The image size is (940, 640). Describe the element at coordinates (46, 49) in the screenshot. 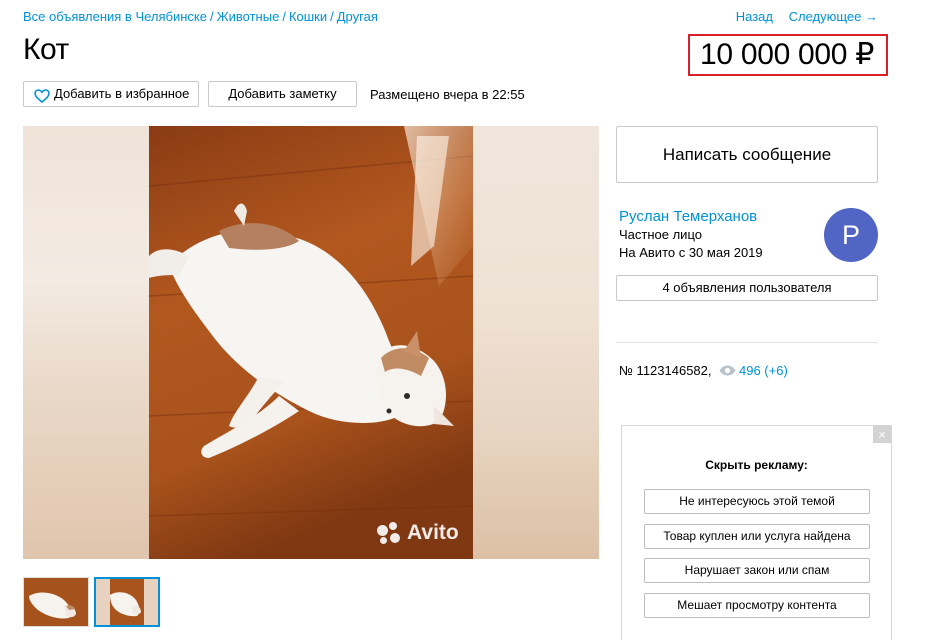

I see `page-title: Кот` at that location.